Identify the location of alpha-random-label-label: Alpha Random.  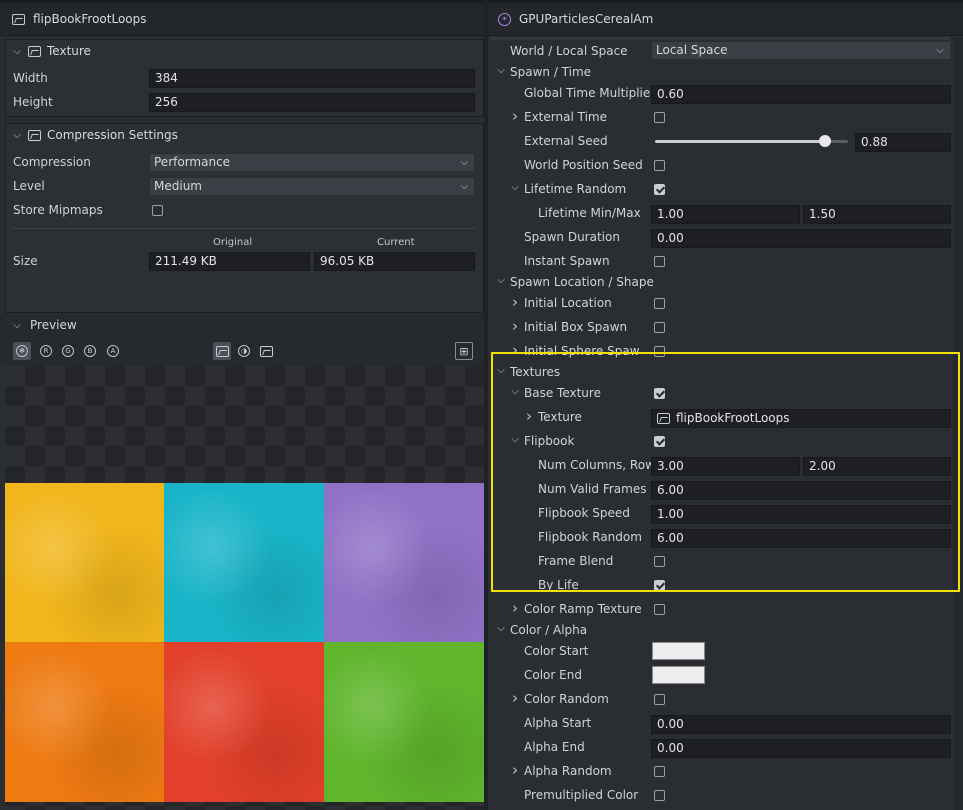
(568, 771).